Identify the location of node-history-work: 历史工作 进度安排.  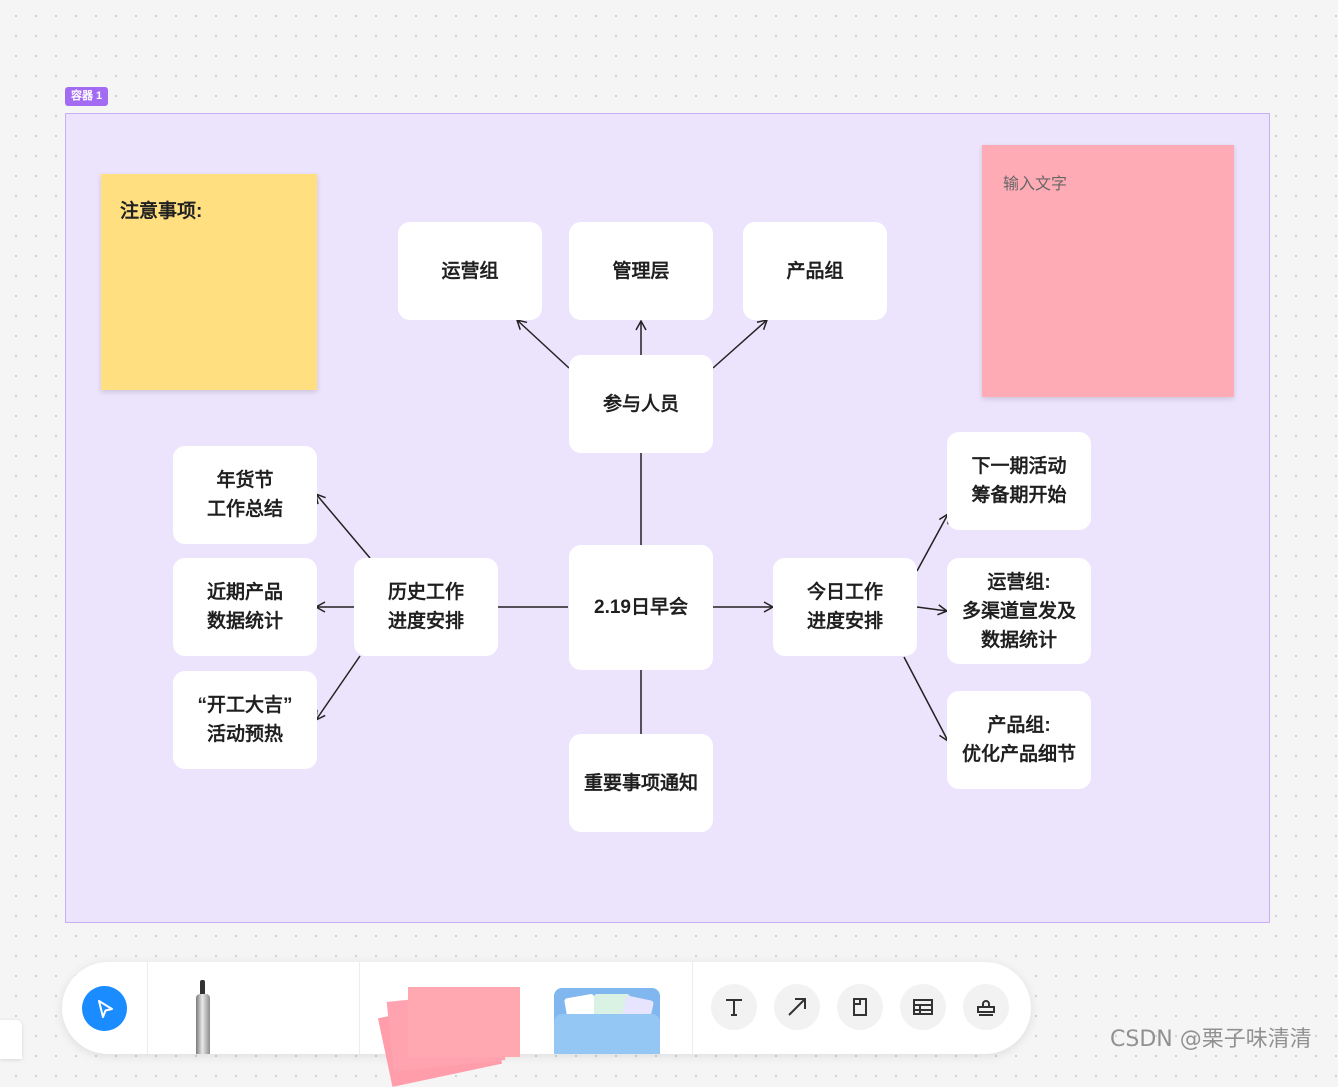
(426, 607).